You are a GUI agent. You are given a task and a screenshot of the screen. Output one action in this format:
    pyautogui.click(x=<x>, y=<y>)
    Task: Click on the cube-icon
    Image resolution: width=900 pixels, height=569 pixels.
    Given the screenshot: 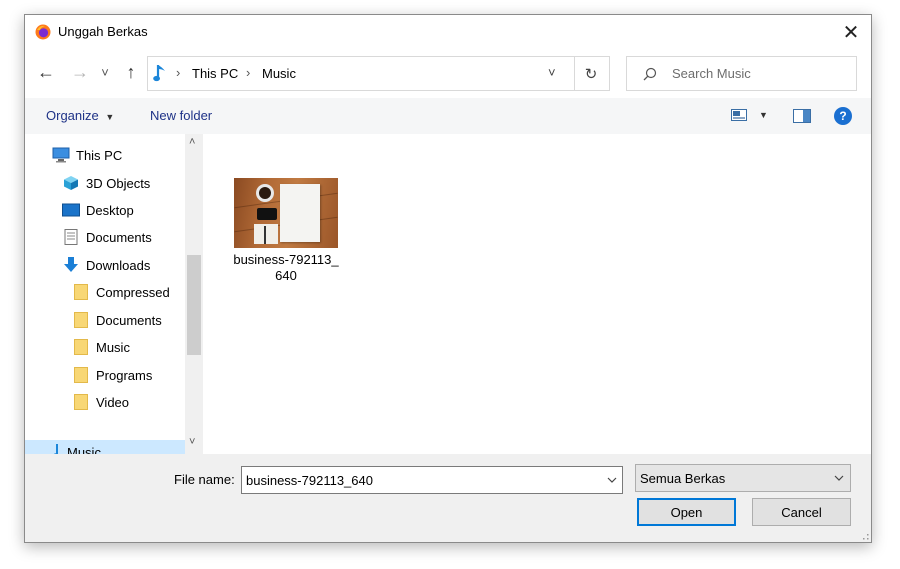 What is the action you would take?
    pyautogui.click(x=71, y=183)
    